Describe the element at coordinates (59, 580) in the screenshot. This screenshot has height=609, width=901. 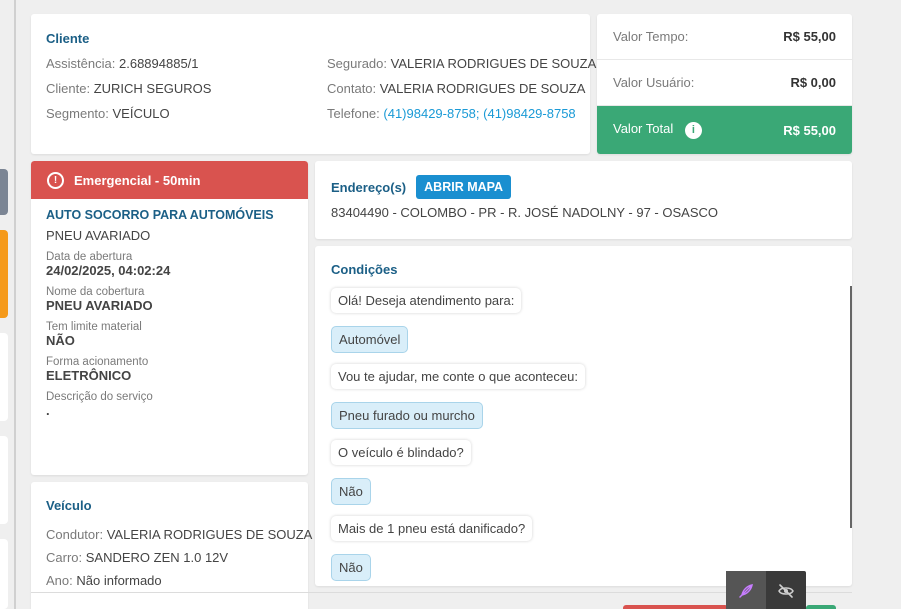
I see `ano-label: Ano:` at that location.